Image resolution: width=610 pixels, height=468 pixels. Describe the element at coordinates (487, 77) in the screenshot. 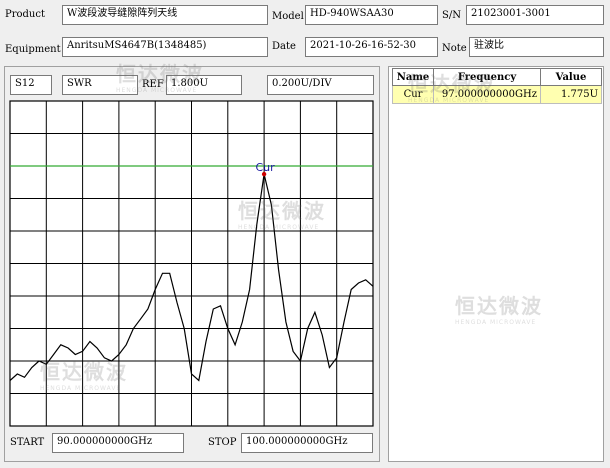

I see `header-frequency: Frequency` at that location.